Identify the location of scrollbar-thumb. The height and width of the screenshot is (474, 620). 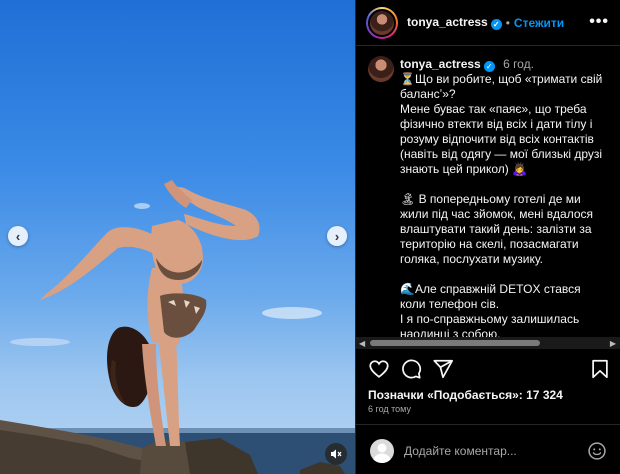
(455, 343).